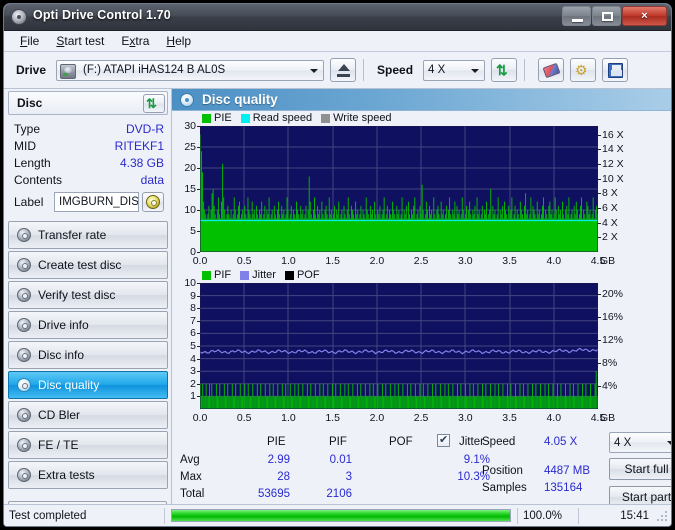 Image resolution: width=675 pixels, height=530 pixels. I want to click on axis-tick-label: 5, so click(193, 346).